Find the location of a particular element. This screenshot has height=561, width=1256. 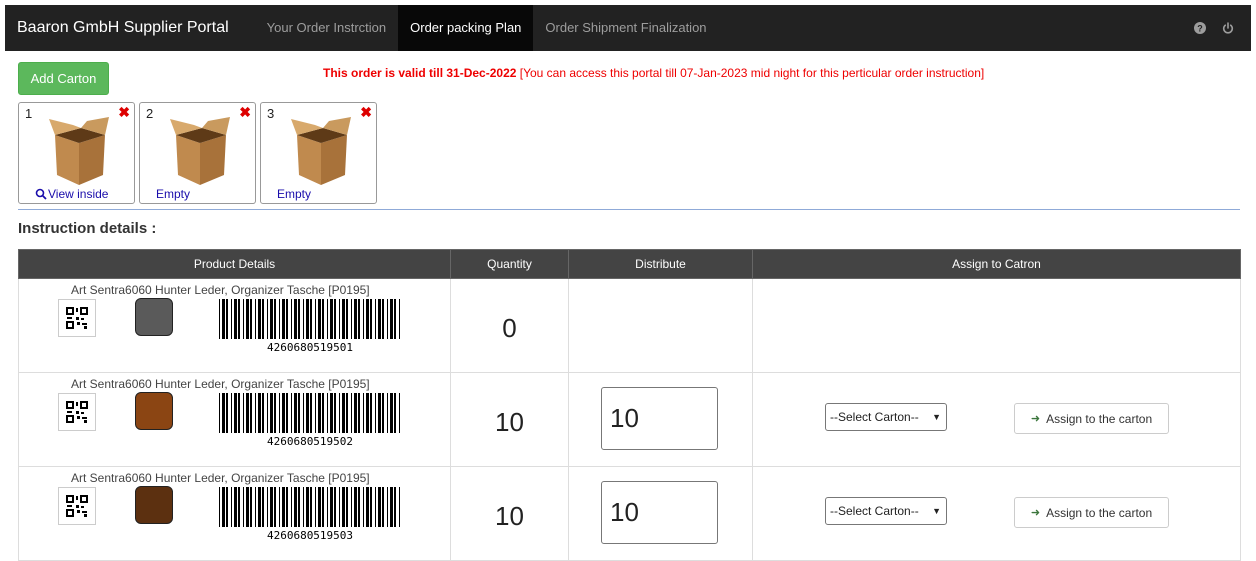

validity-date: This order is valid till 31-Dec-2022 is located at coordinates (420, 73).